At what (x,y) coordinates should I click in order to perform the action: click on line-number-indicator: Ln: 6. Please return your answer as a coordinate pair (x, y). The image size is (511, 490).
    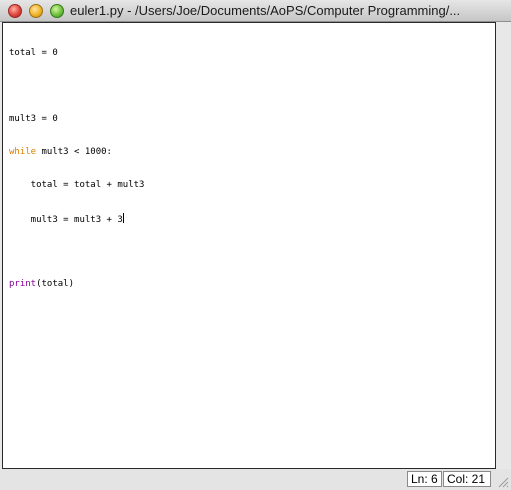
    Looking at the image, I should click on (424, 479).